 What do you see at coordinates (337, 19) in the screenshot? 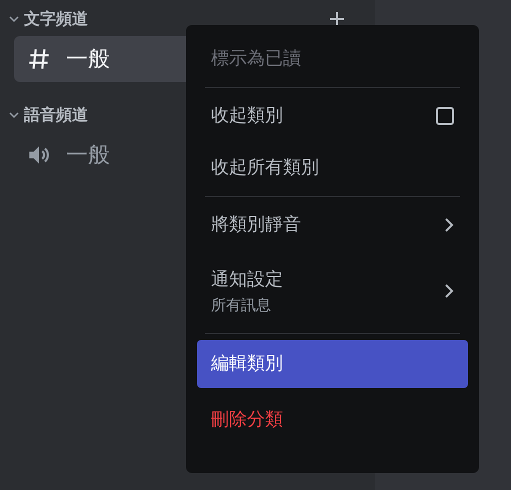
I see `plus-icon` at bounding box center [337, 19].